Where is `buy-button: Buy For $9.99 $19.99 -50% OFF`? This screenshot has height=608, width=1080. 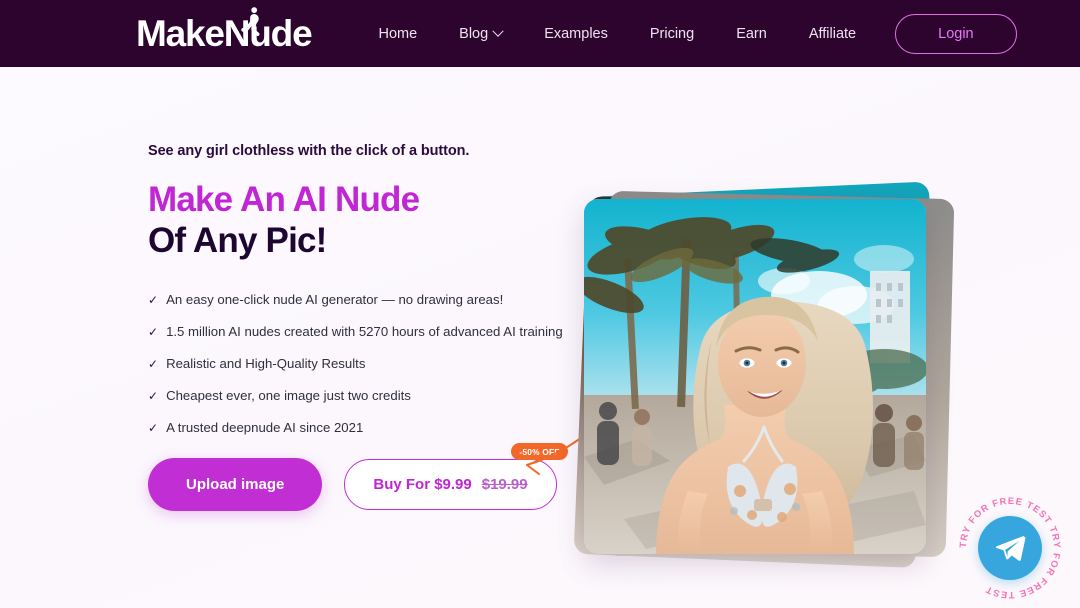 buy-button: Buy For $9.99 $19.99 -50% OFF is located at coordinates (456, 477).